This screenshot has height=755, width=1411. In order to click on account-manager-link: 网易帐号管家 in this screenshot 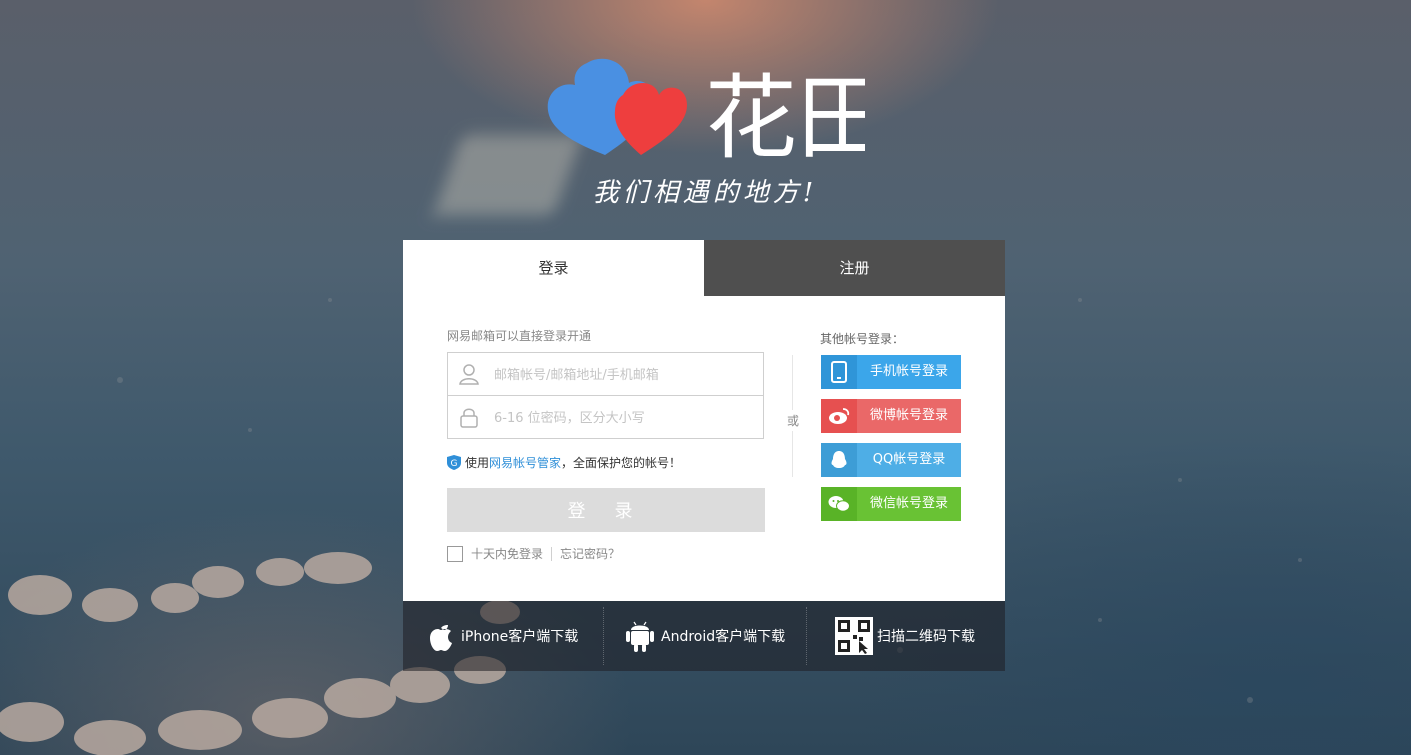, I will do `click(525, 463)`.